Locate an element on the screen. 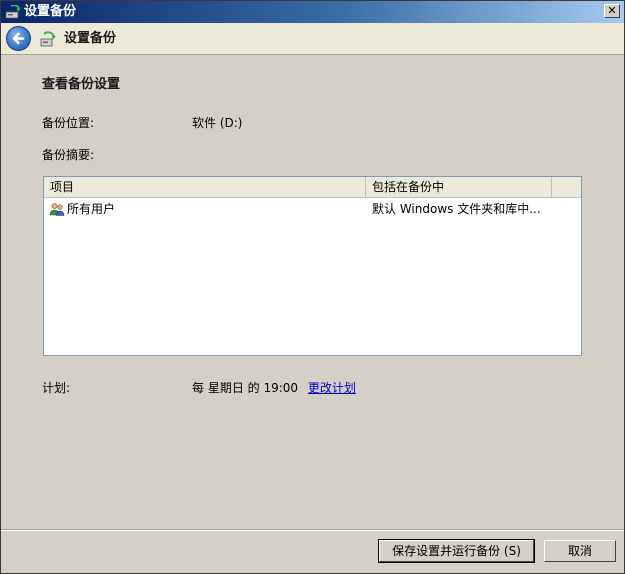 The width and height of the screenshot is (625, 574). footer-divider is located at coordinates (312, 530).